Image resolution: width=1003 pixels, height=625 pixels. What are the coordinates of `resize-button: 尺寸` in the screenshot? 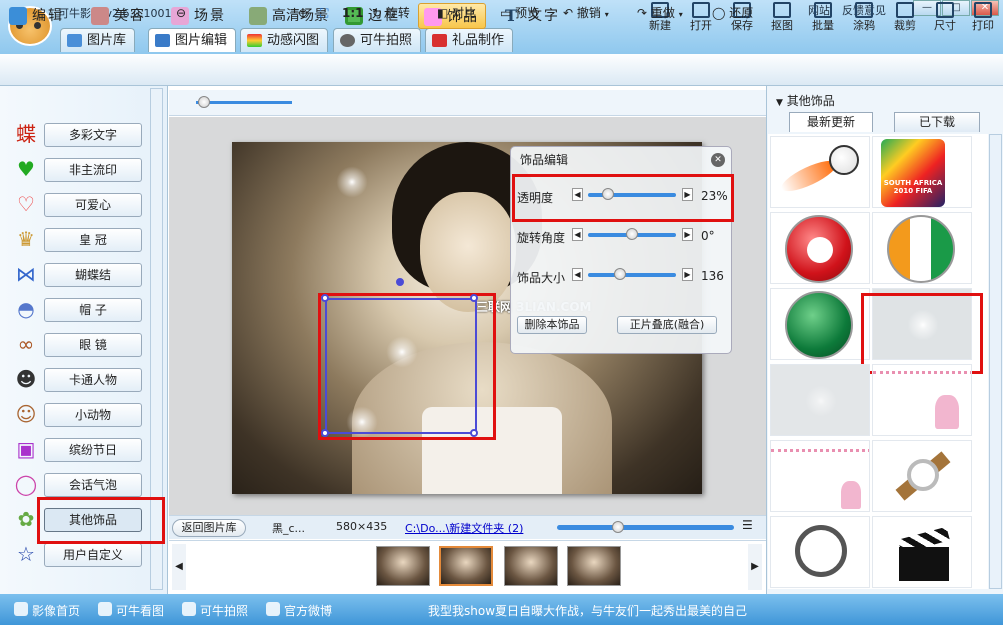 It's located at (945, 17).